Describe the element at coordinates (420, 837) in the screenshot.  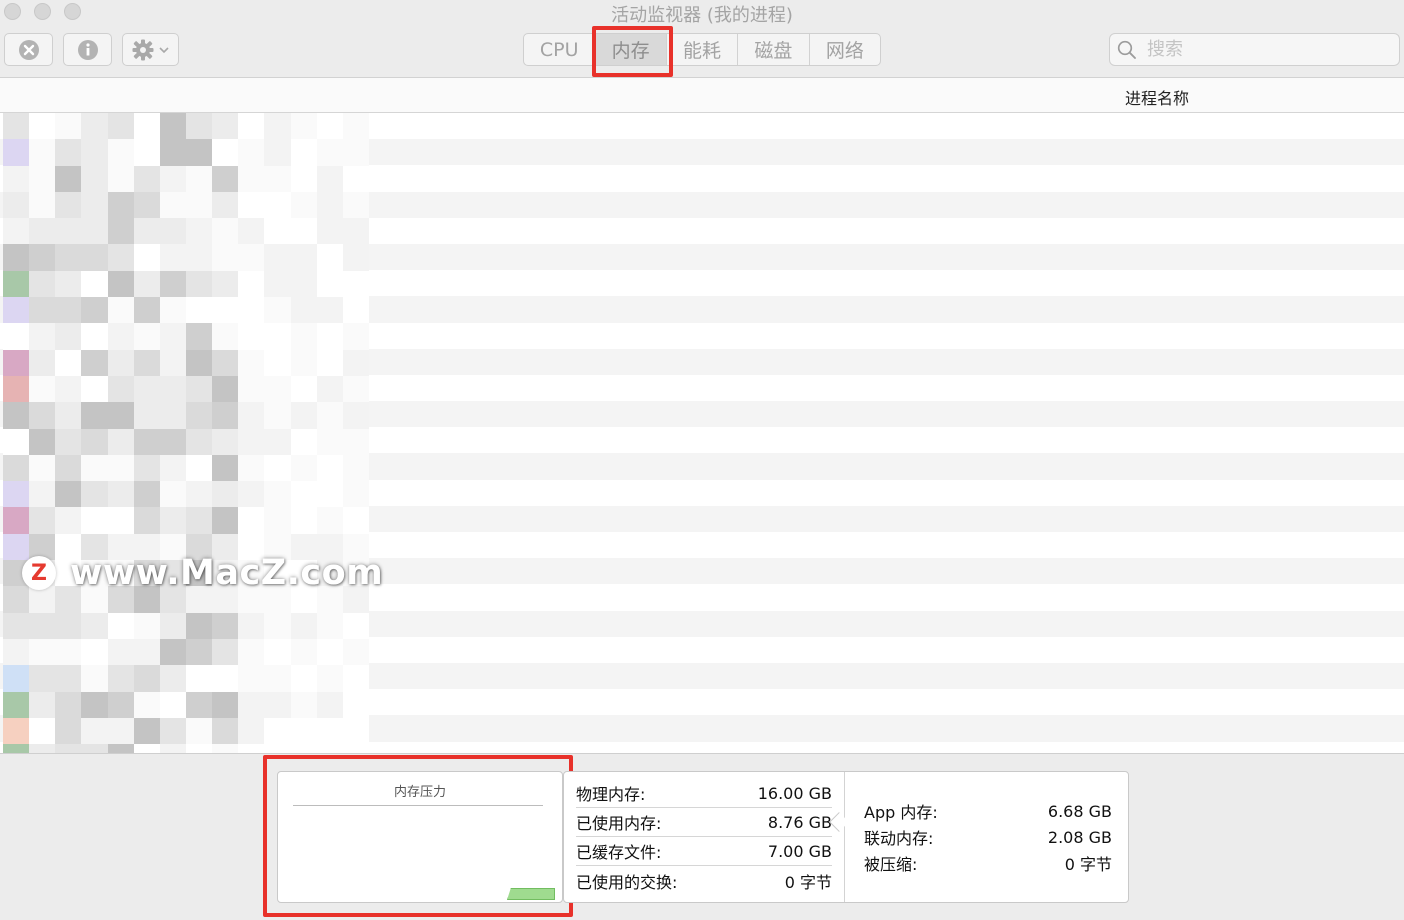
I see `memory-pressure-box: 内存压力` at that location.